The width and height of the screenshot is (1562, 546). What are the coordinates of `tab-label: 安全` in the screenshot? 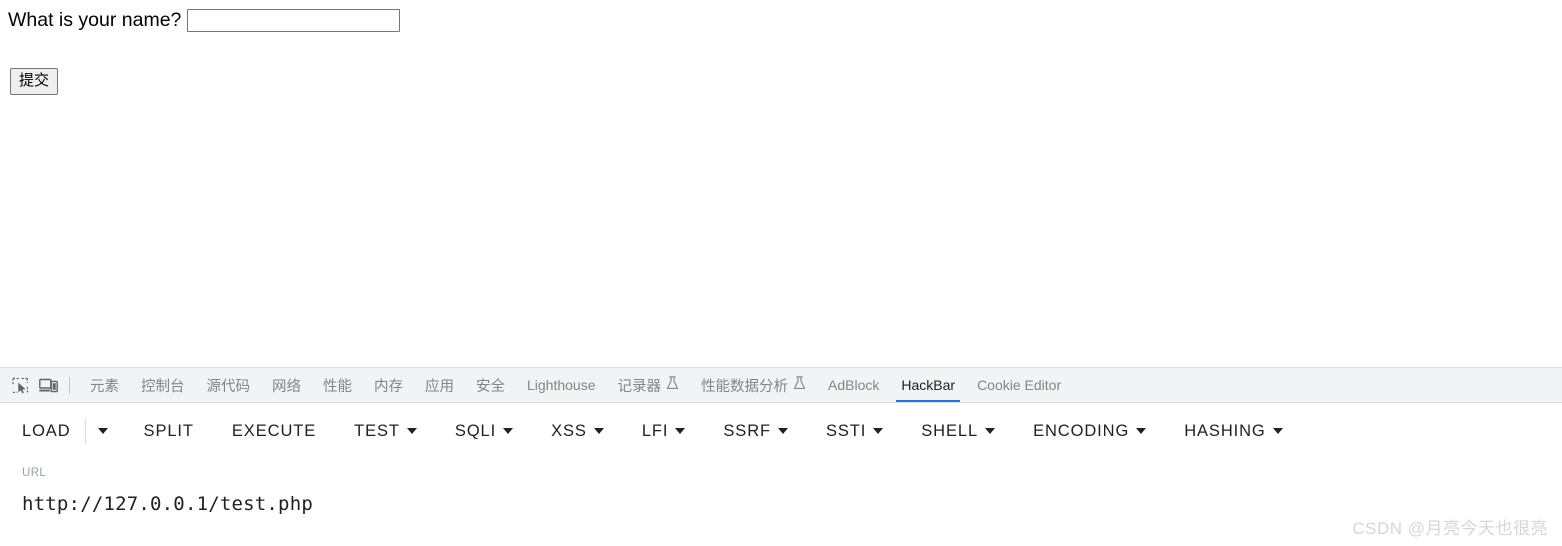 It's located at (490, 386).